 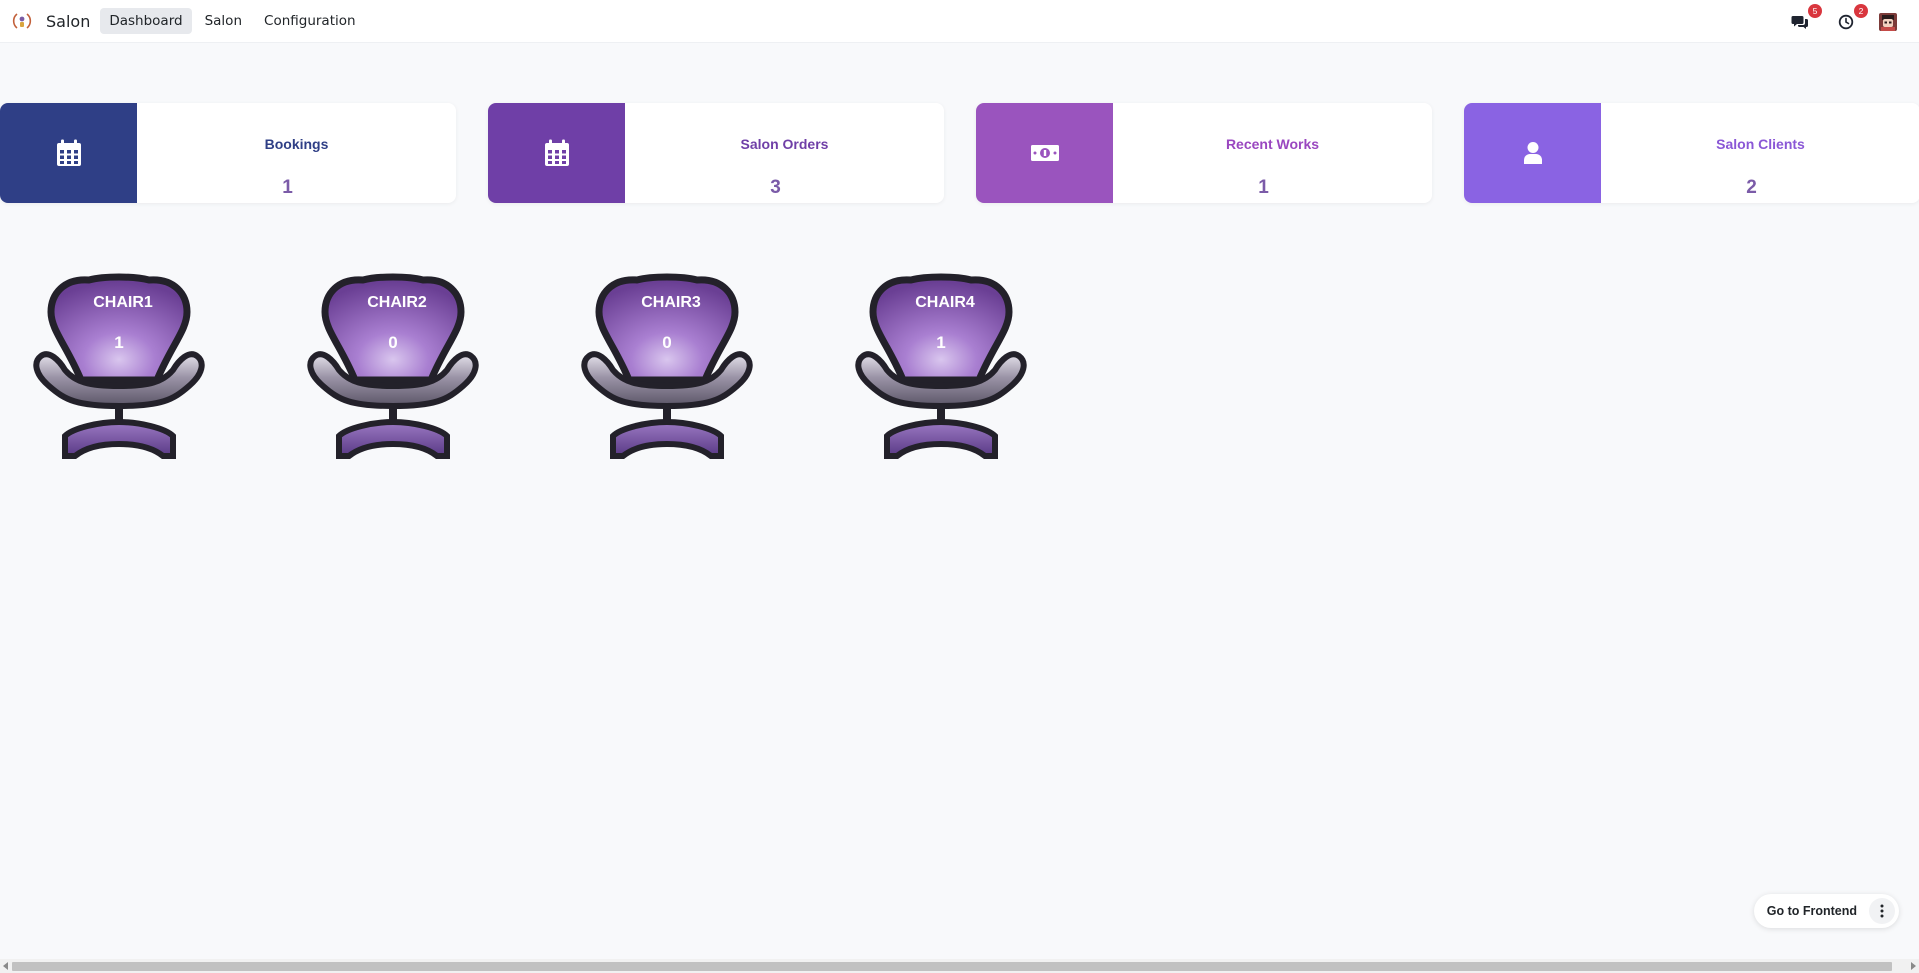 I want to click on menu-dashboard: Dashboard, so click(x=146, y=21).